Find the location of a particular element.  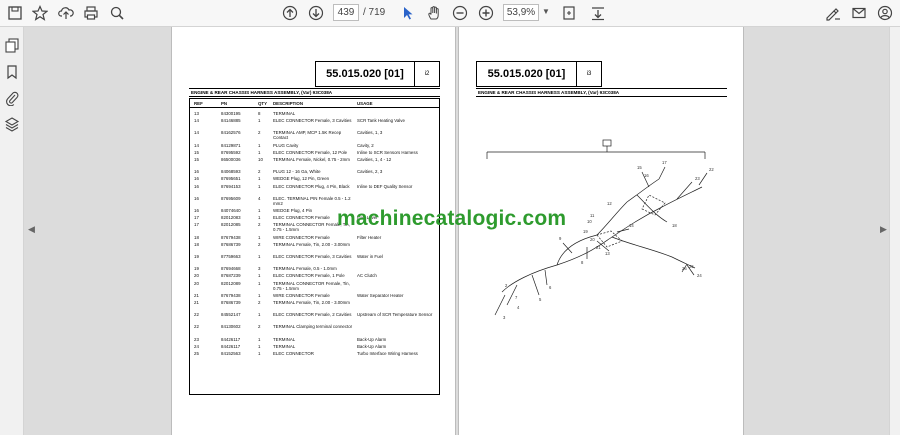

callout-11: 11 is located at coordinates (592, 215).